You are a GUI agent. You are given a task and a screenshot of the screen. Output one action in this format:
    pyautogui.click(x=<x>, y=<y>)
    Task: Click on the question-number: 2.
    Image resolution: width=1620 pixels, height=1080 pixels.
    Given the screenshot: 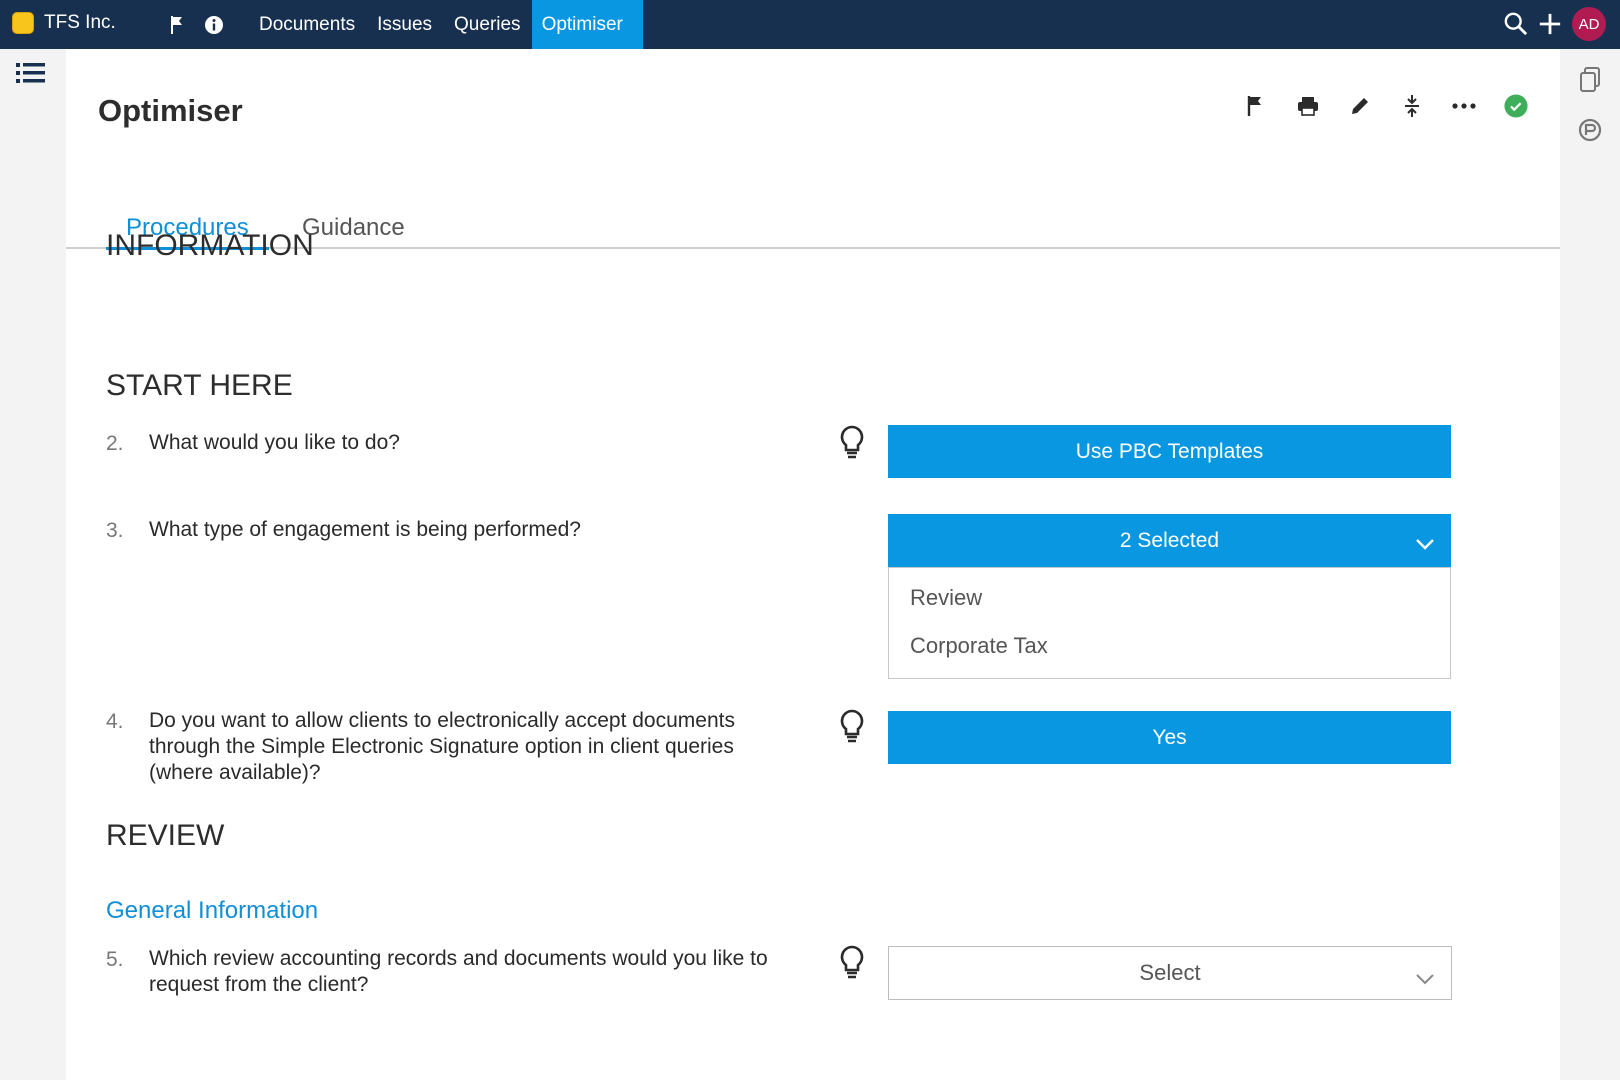 What is the action you would take?
    pyautogui.click(x=115, y=443)
    